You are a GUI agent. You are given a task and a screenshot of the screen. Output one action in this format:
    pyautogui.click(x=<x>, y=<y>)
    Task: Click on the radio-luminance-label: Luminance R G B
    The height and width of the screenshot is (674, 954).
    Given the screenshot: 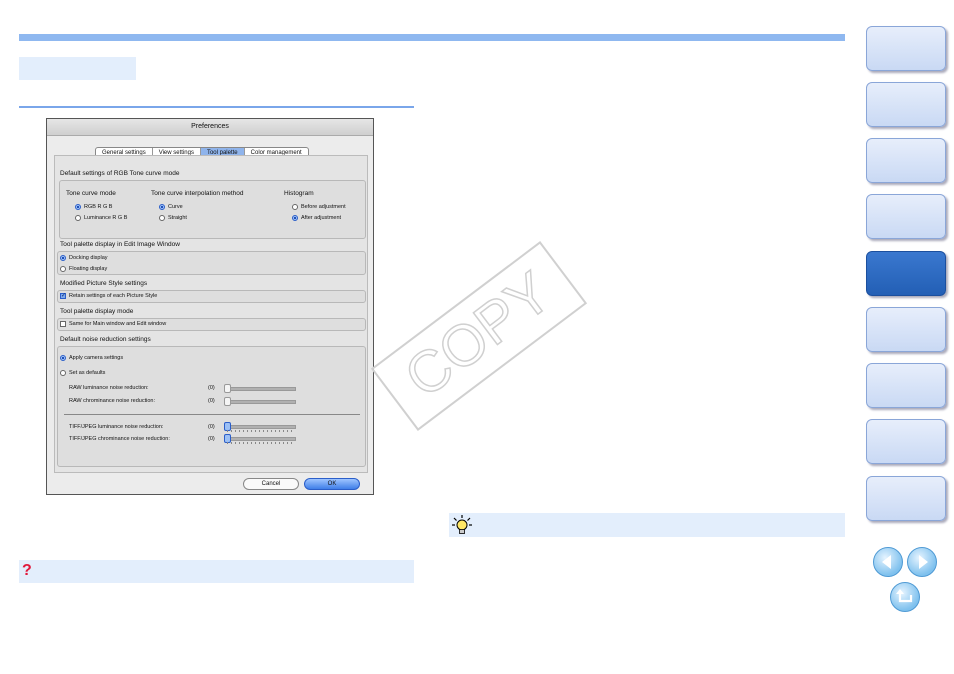 What is the action you would take?
    pyautogui.click(x=106, y=218)
    